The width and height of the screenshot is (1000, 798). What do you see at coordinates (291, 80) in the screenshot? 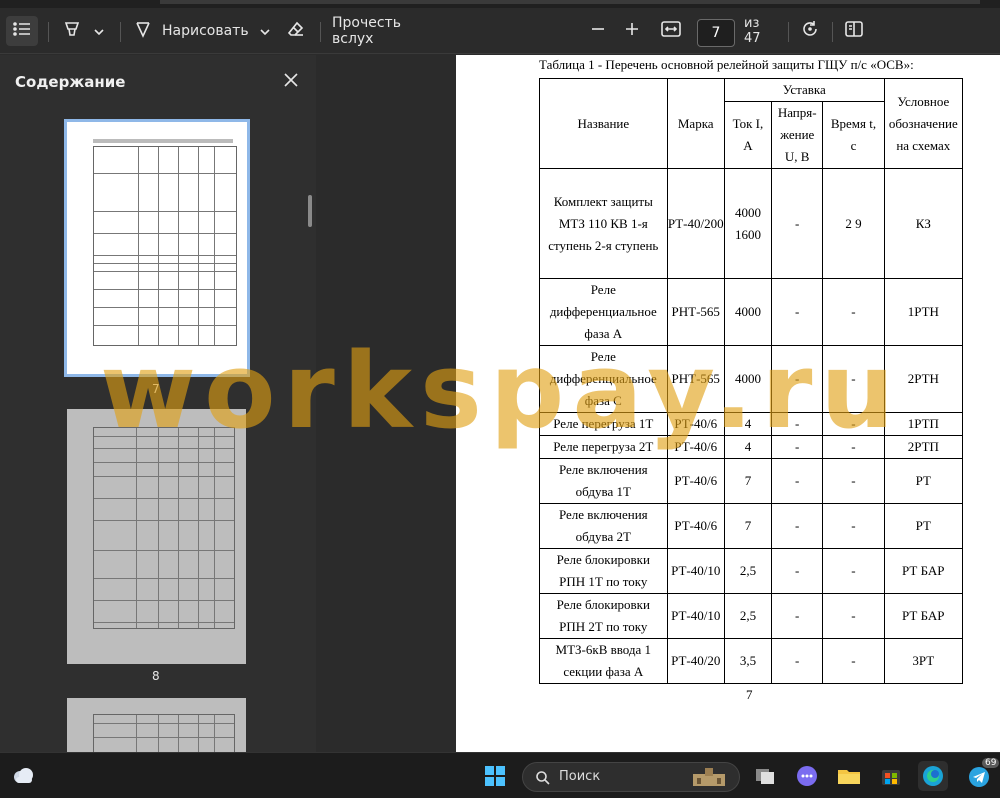
I see `close-contents-button` at bounding box center [291, 80].